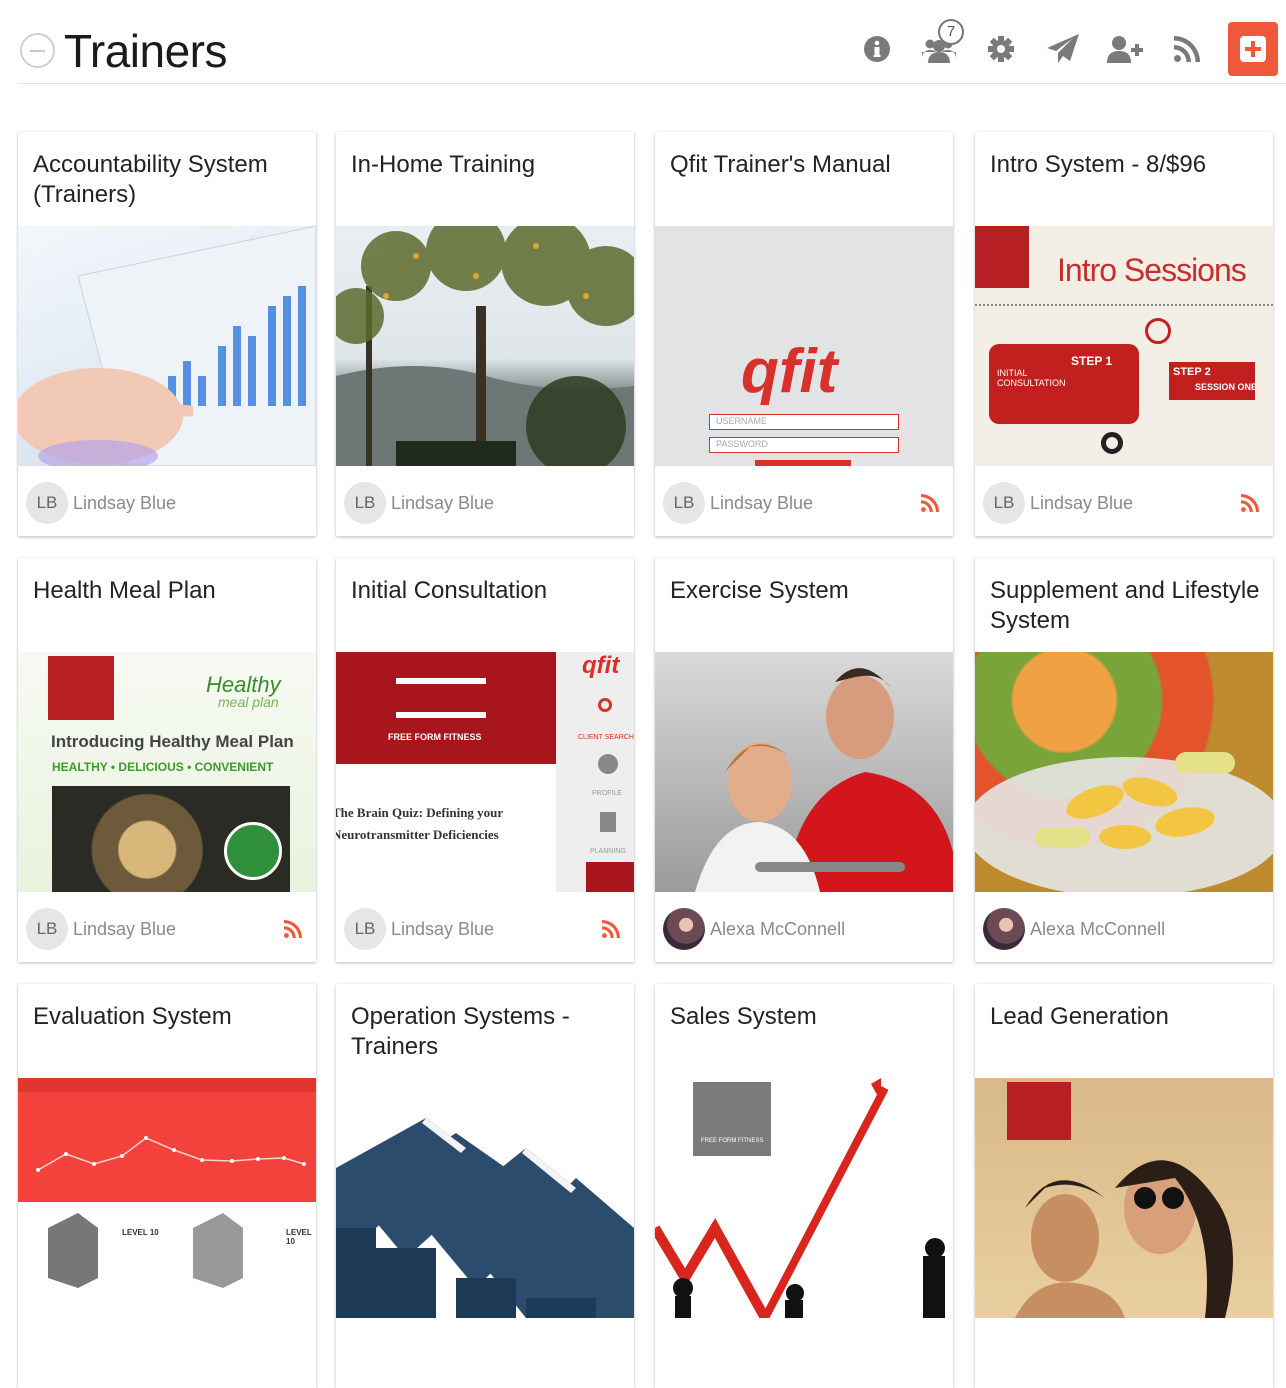 This screenshot has height=1388, width=1286. Describe the element at coordinates (1079, 1016) in the screenshot. I see `card-title: Lead Generation` at that location.